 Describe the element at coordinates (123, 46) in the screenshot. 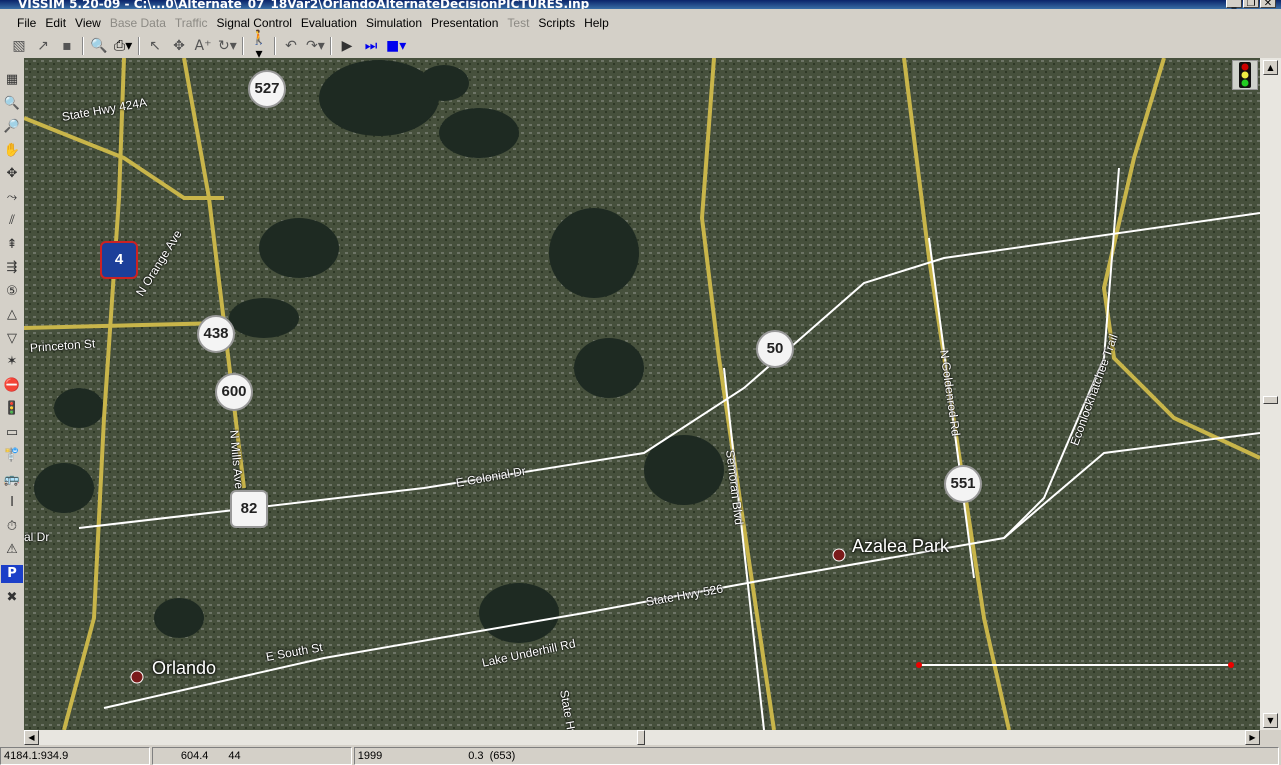

I see `print-icon: ⎙▾` at that location.